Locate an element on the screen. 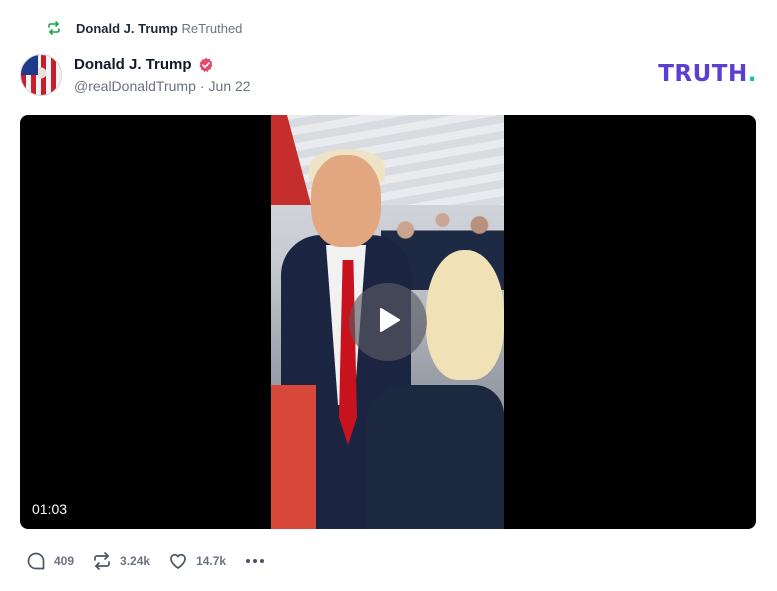 This screenshot has height=591, width=777. avatar-flag-canton is located at coordinates (29, 65).